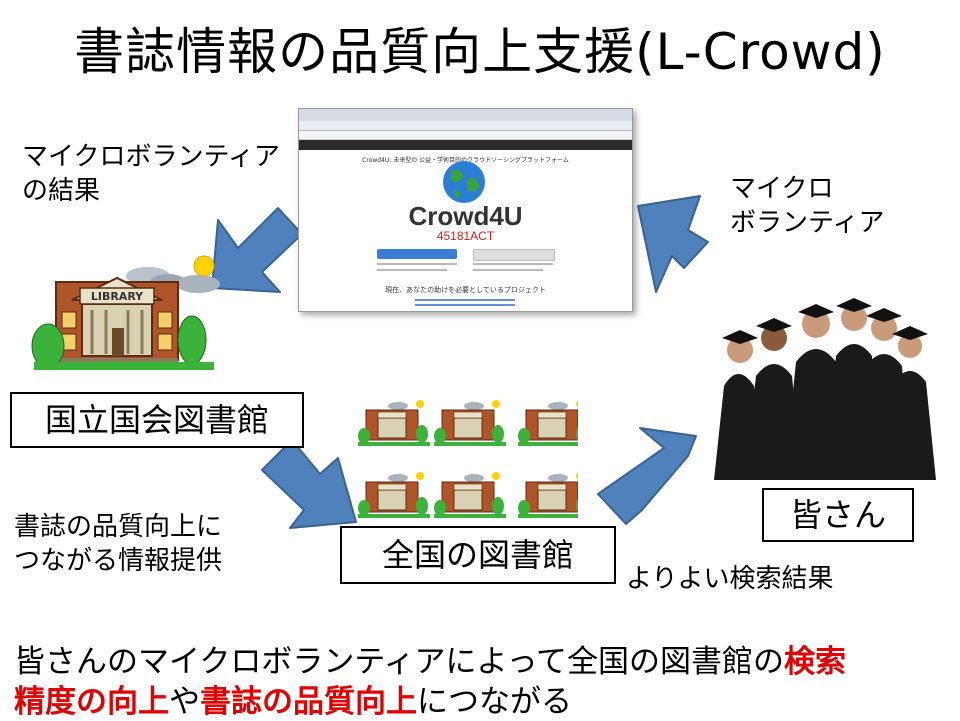 The width and height of the screenshot is (960, 721). Describe the element at coordinates (468, 459) in the screenshot. I see `library-grid` at that location.